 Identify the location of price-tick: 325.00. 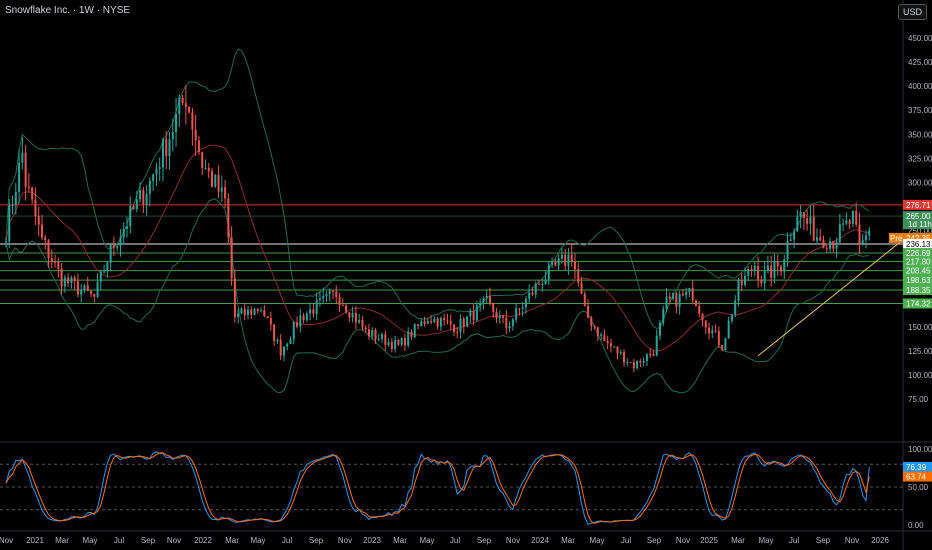
(920, 158).